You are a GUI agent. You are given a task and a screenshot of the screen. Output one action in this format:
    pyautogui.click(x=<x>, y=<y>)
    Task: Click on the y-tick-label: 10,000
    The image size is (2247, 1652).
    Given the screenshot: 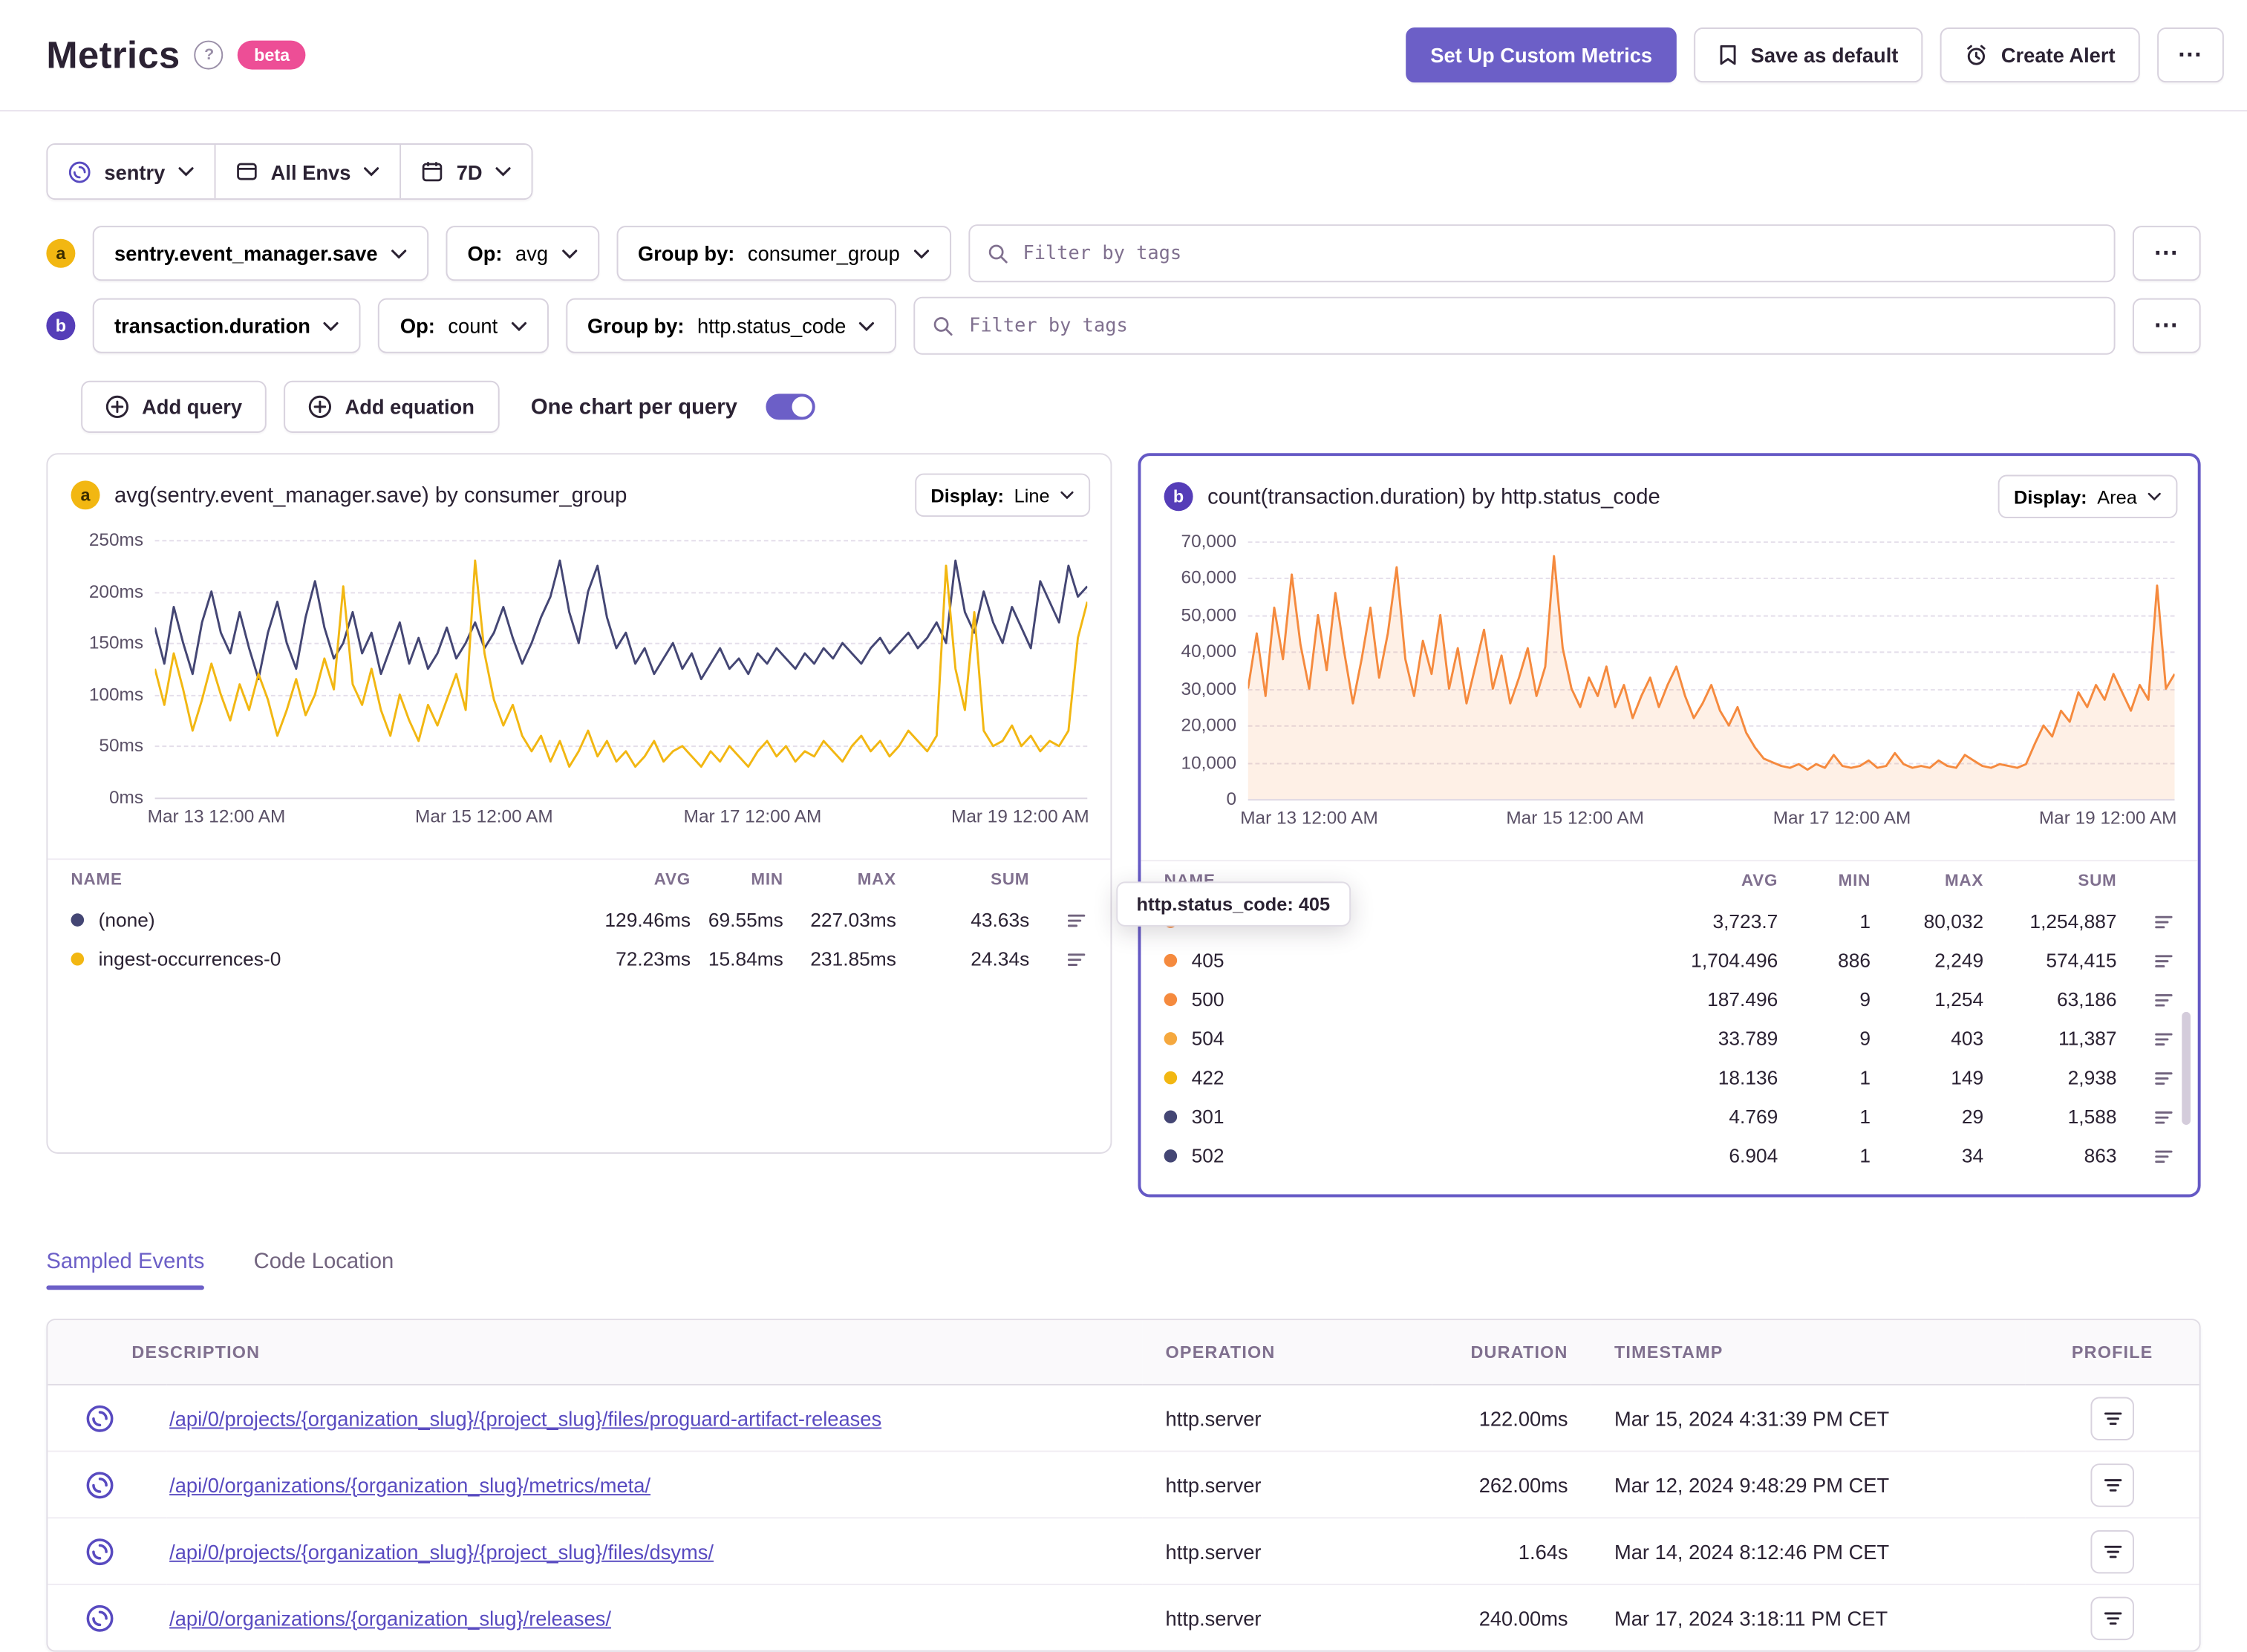 What is the action you would take?
    pyautogui.click(x=1209, y=762)
    